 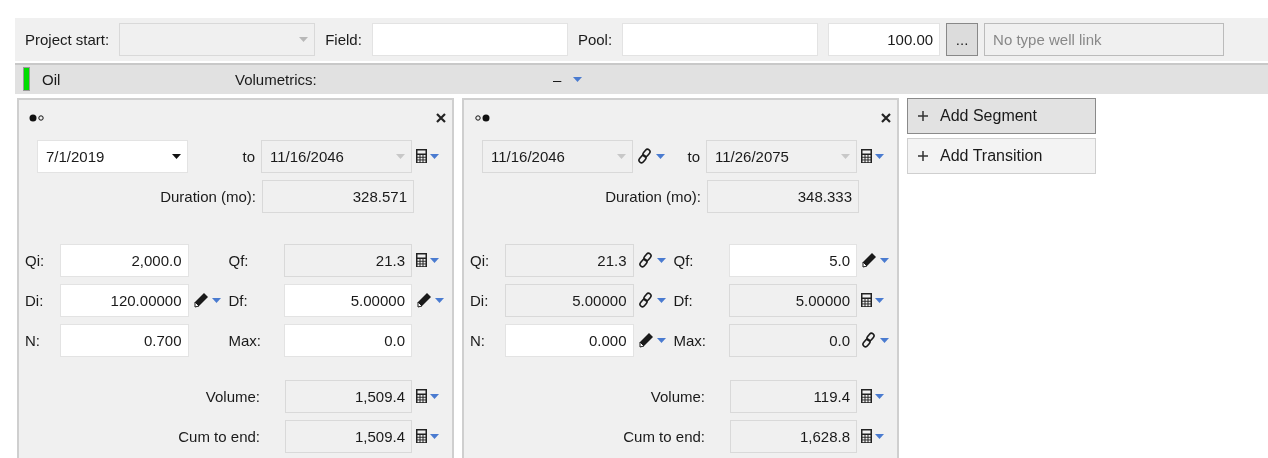 I want to click on result-field: 1,628.8, so click(x=793, y=436).